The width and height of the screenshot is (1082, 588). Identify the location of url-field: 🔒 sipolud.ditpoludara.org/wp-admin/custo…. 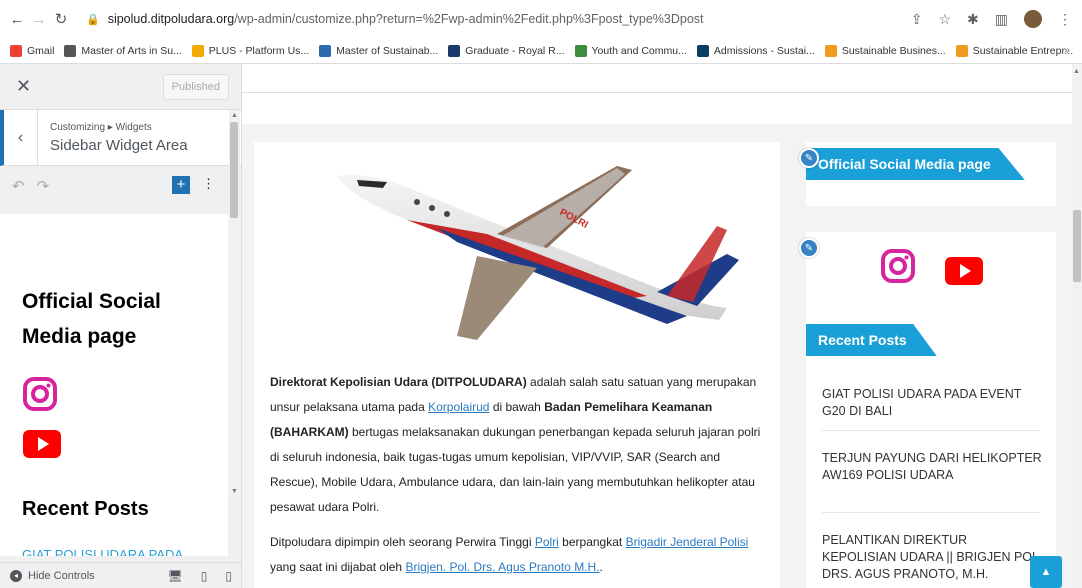
(395, 19).